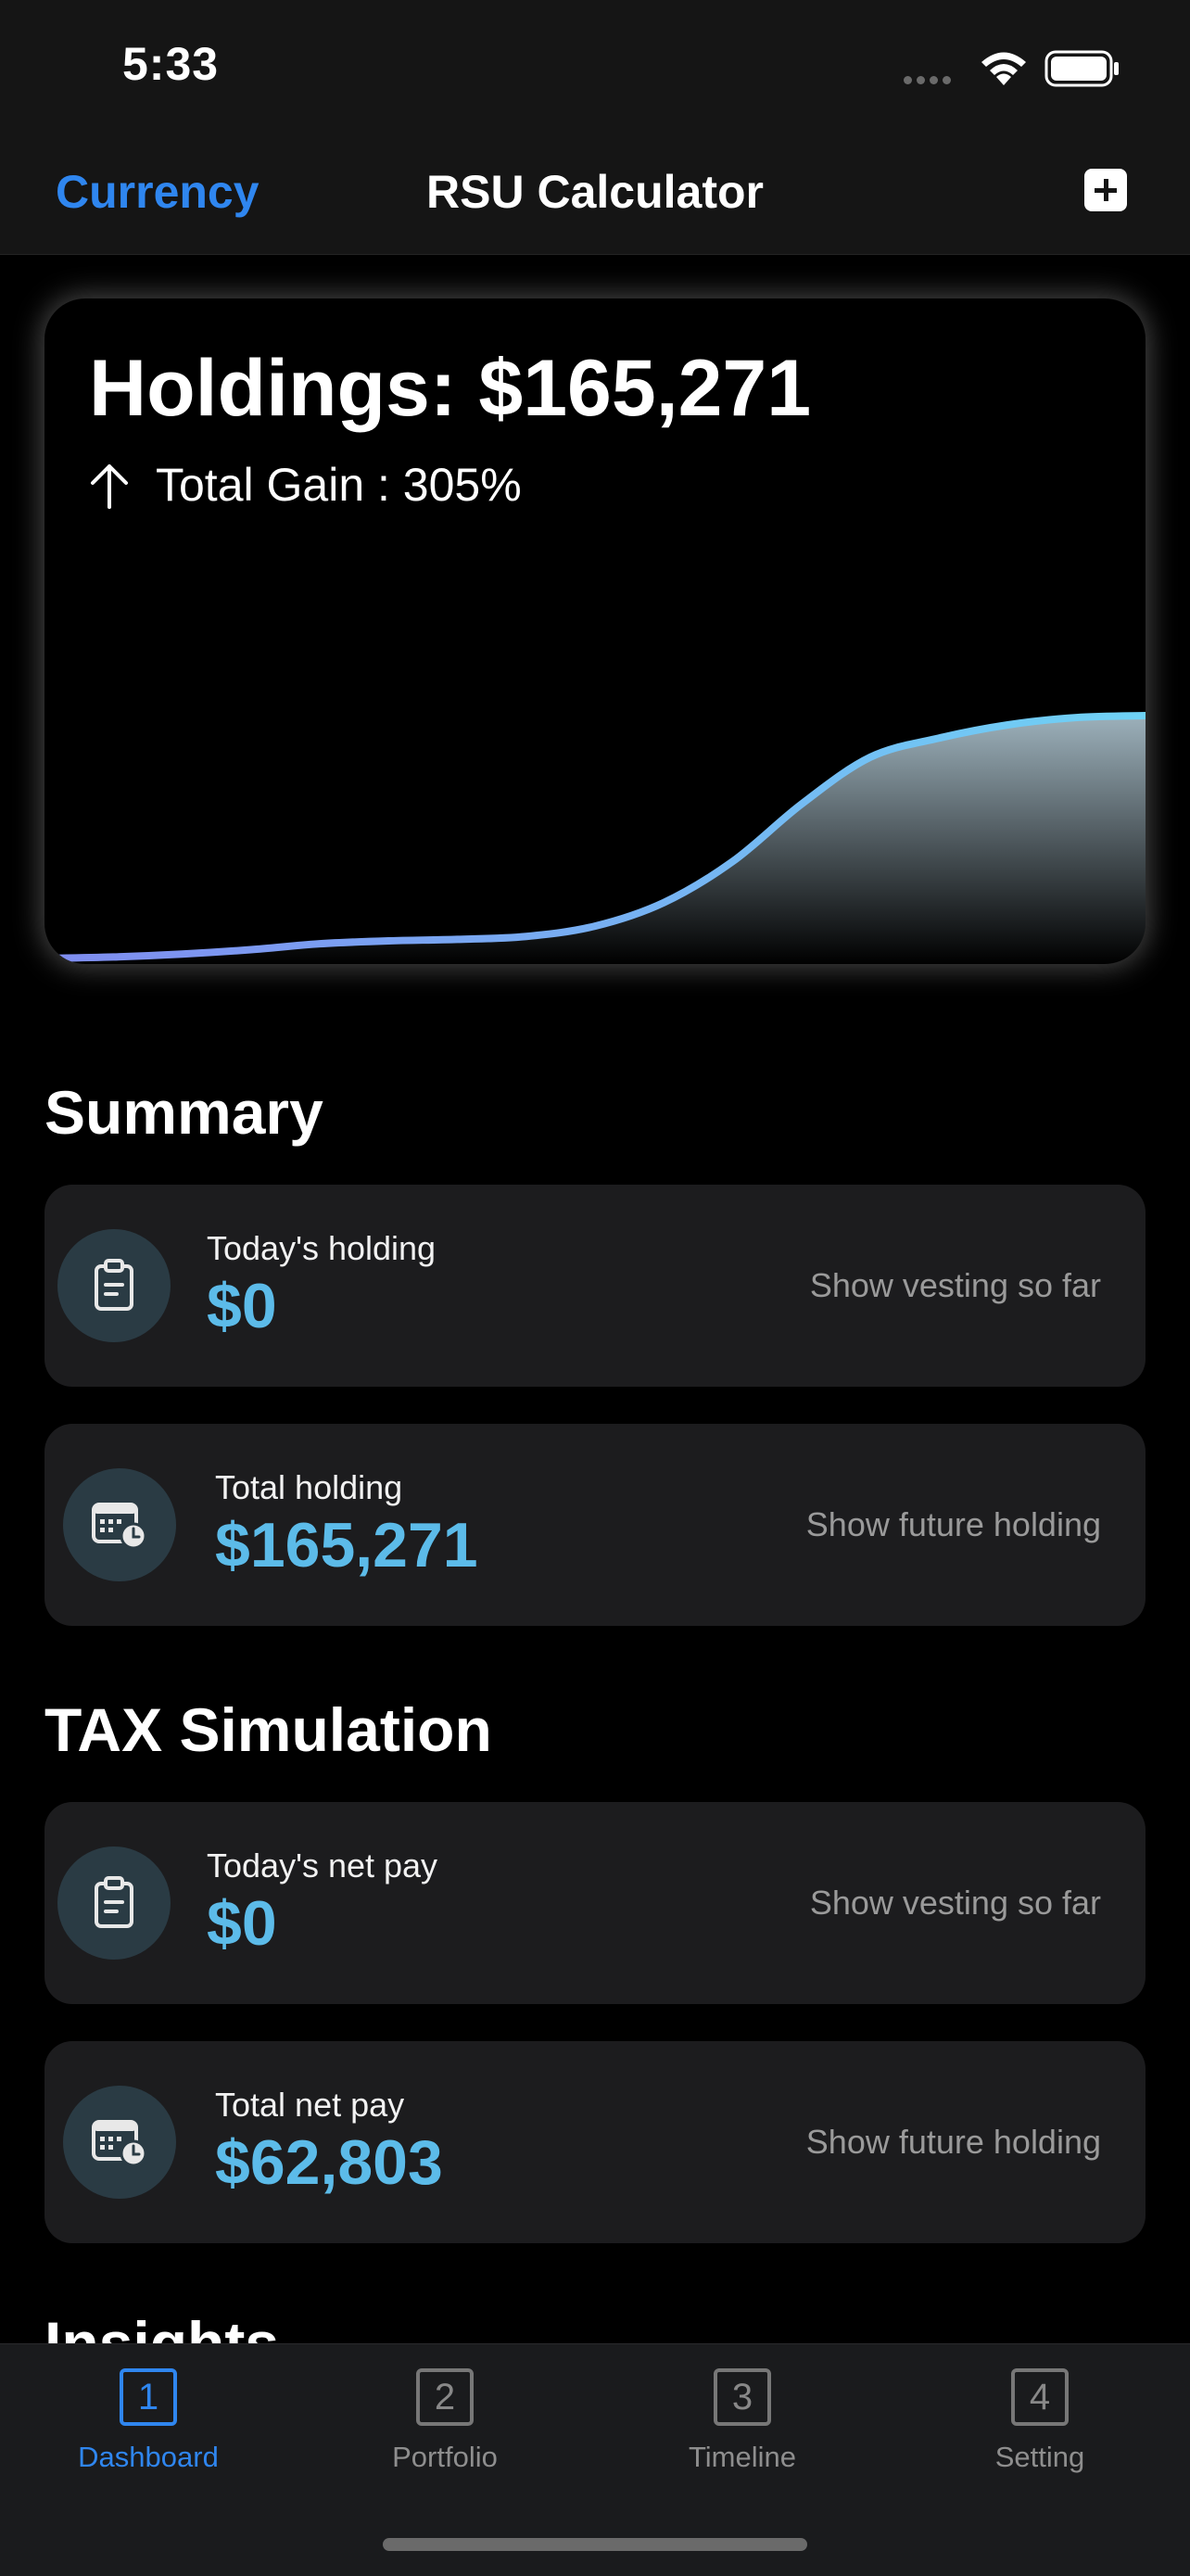 Image resolution: width=1190 pixels, height=2576 pixels. I want to click on tab-label: Setting, so click(1039, 2457).